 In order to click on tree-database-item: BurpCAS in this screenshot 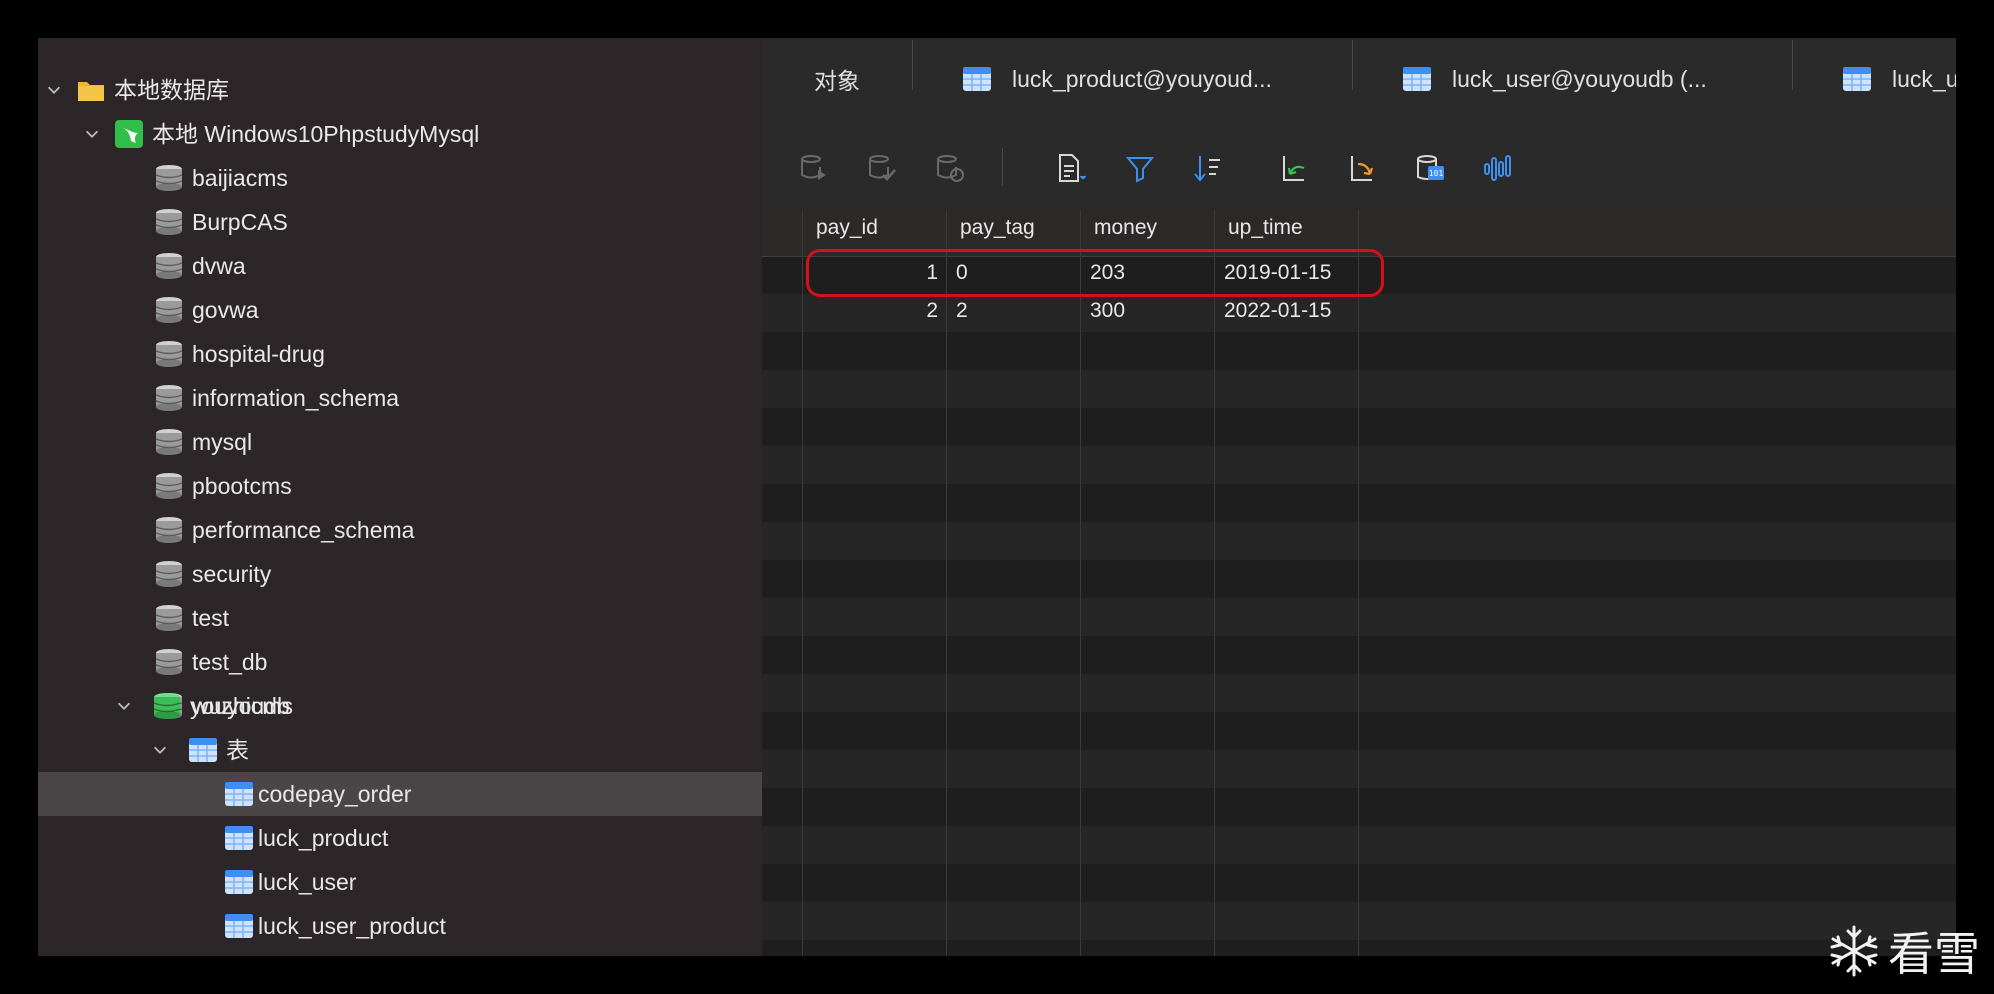, I will do `click(400, 222)`.